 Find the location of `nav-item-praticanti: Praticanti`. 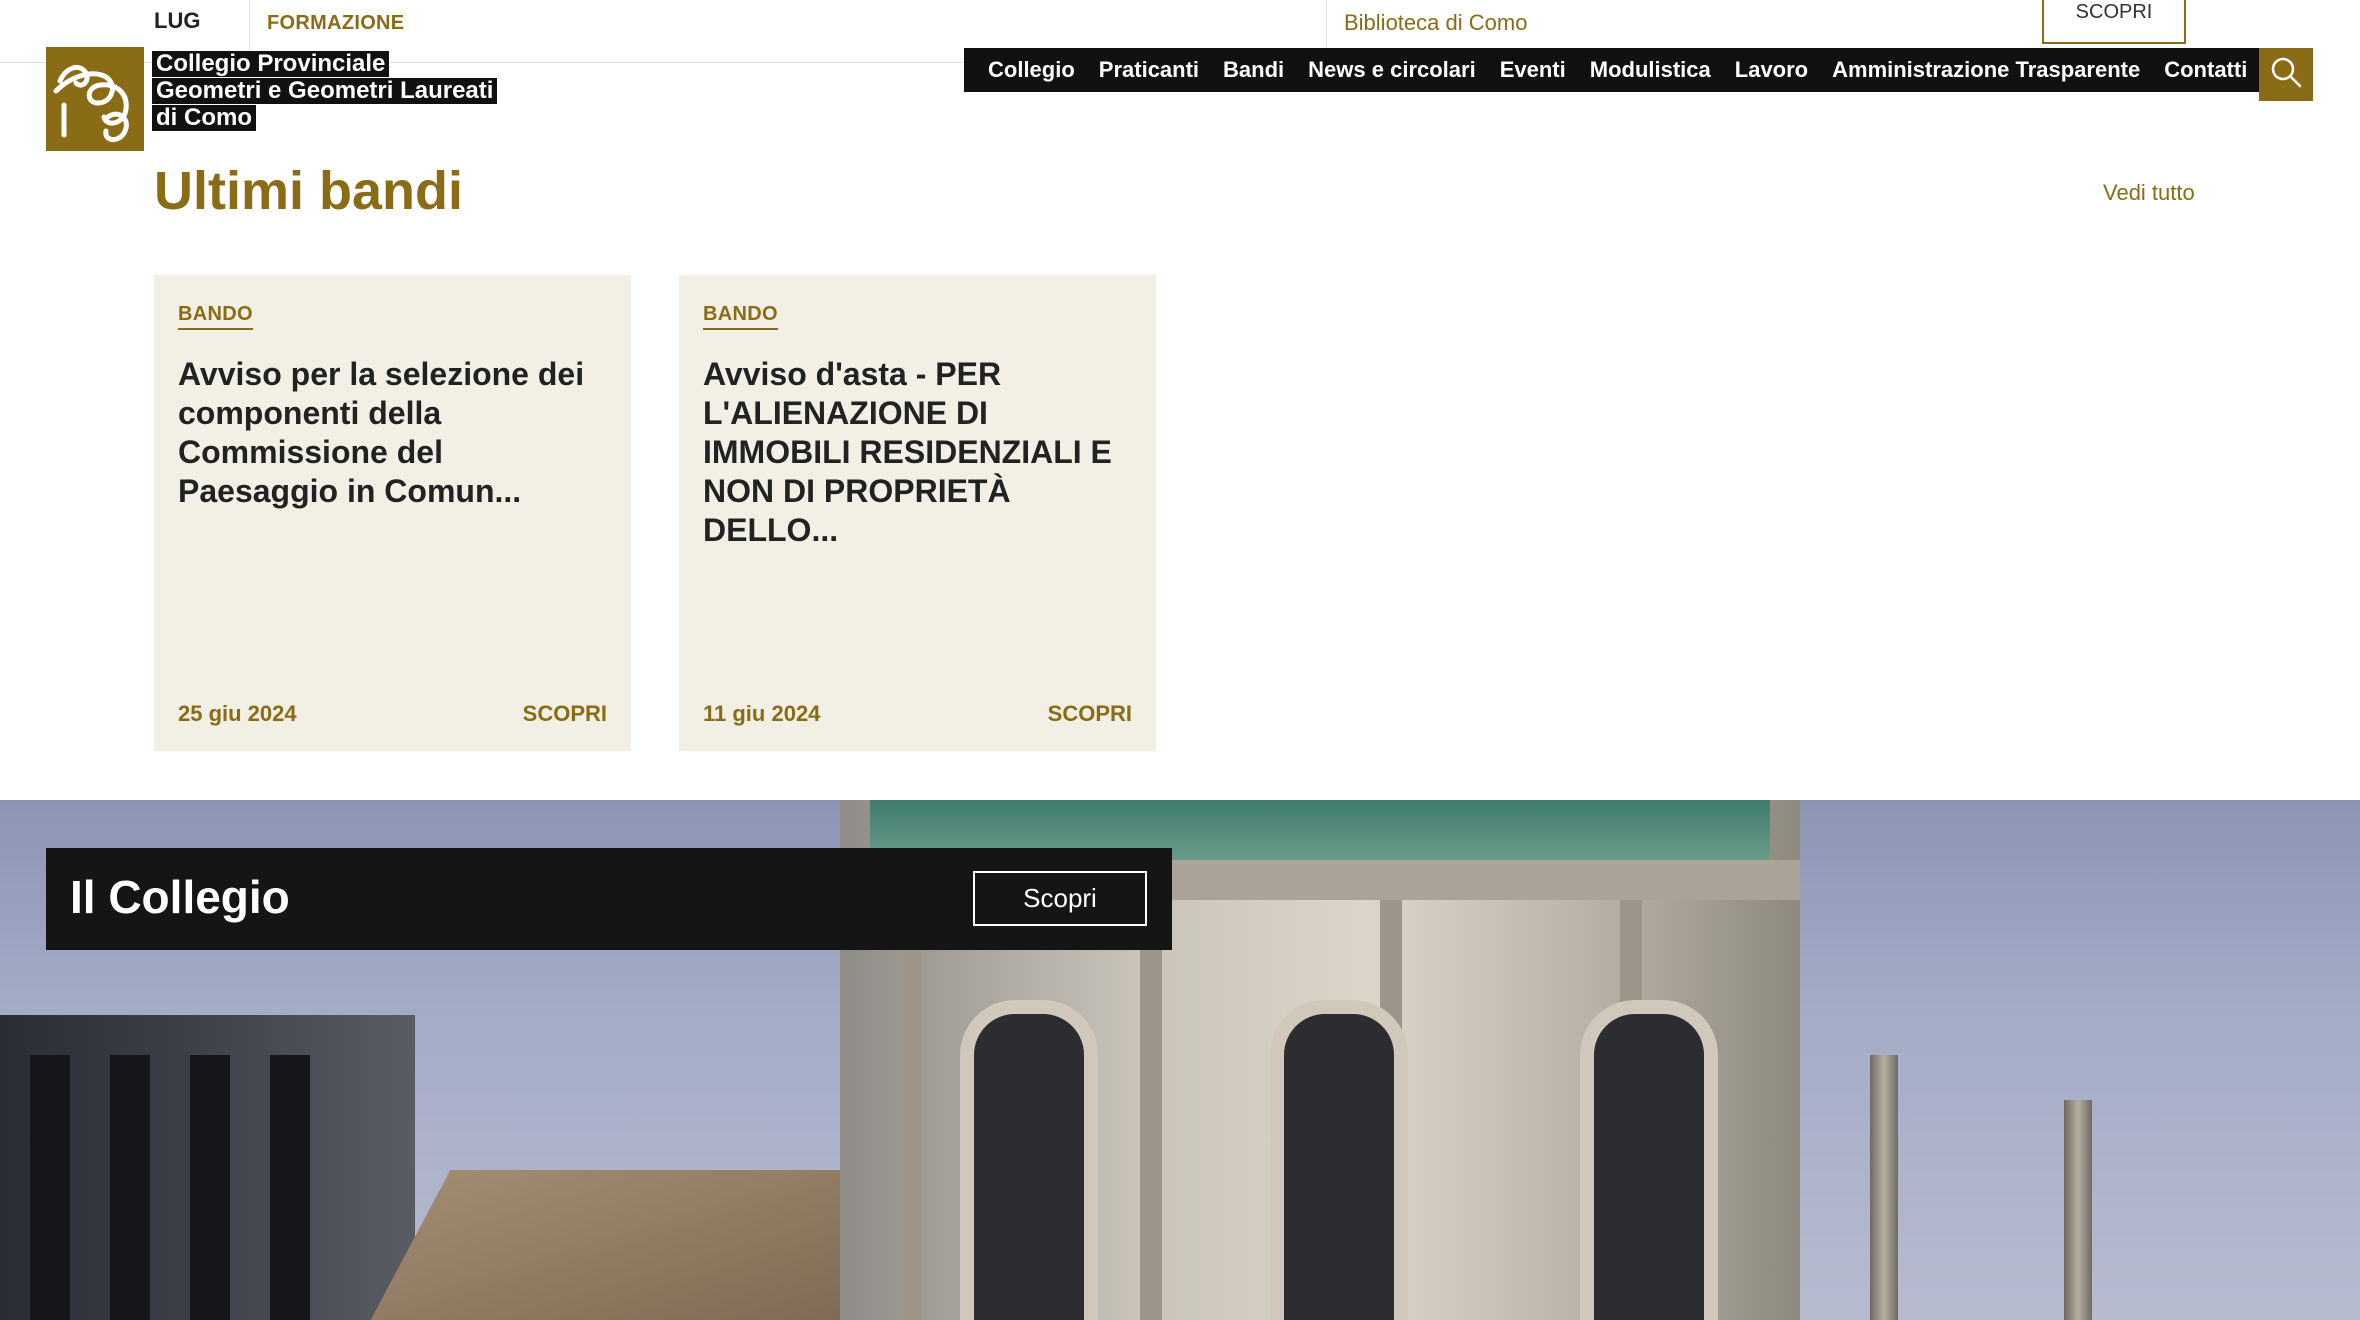

nav-item-praticanti: Praticanti is located at coordinates (1149, 70).